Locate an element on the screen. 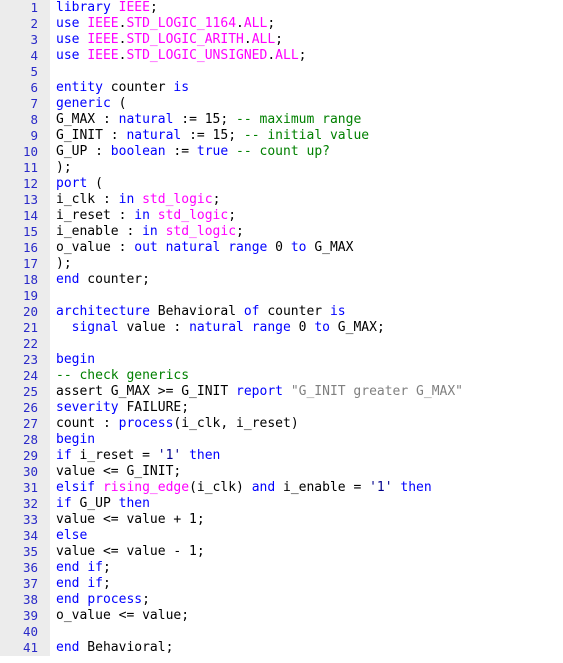  code-line-text: else is located at coordinates (306, 536).